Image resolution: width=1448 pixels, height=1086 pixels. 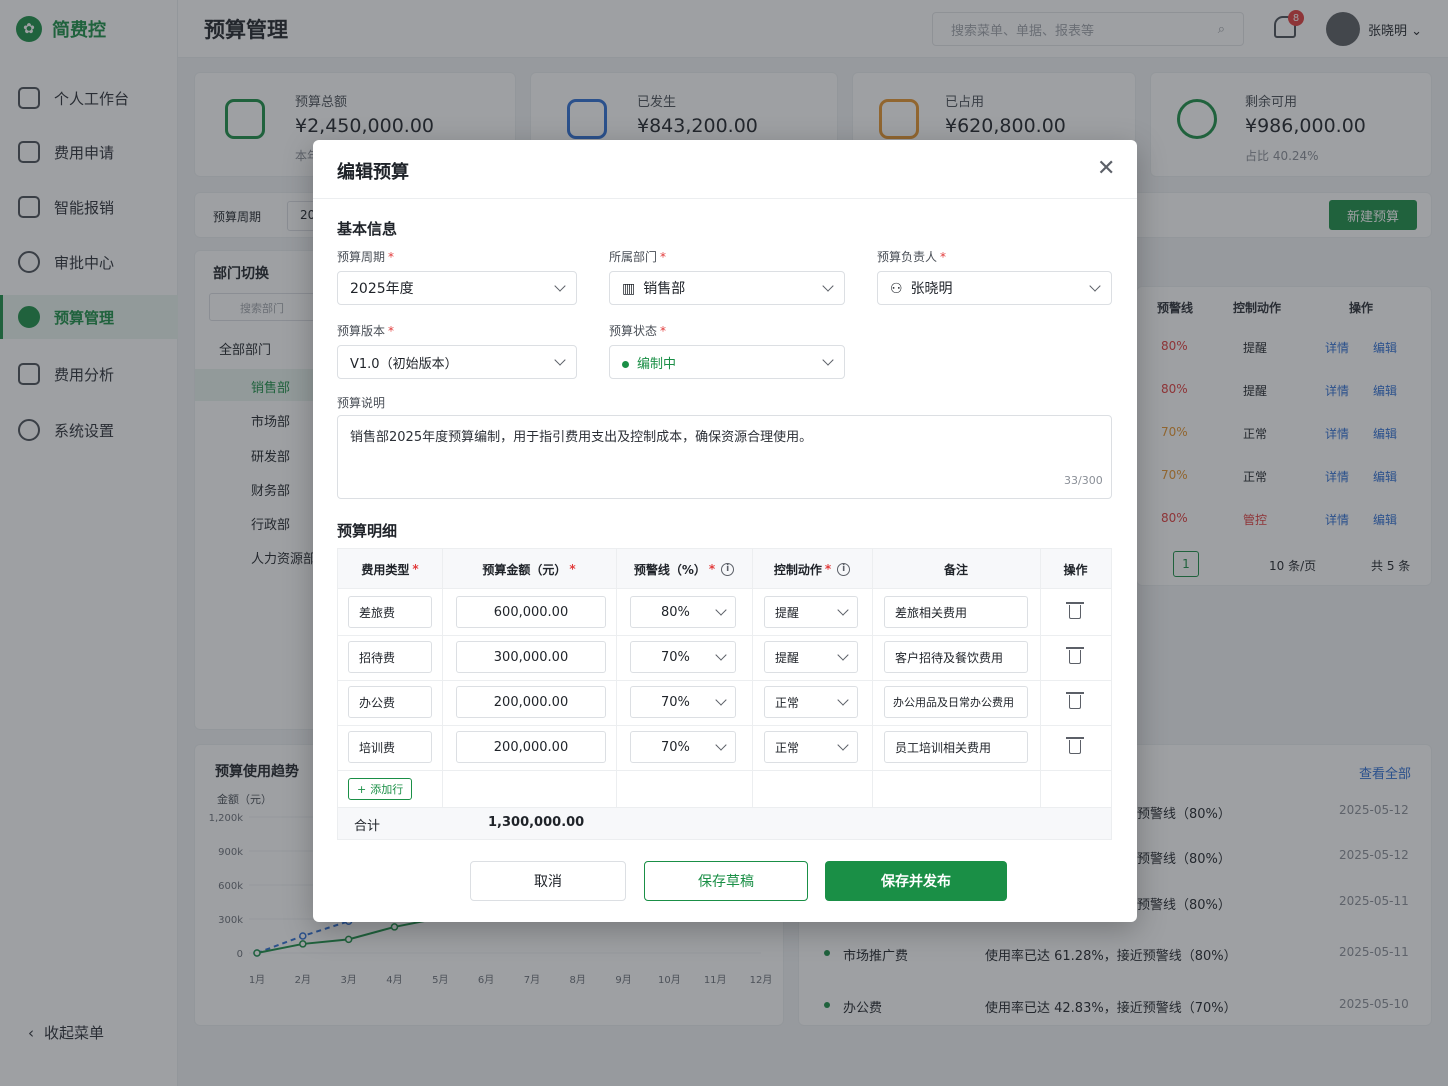 What do you see at coordinates (548, 881) in the screenshot?
I see `cancel-button: 取消` at bounding box center [548, 881].